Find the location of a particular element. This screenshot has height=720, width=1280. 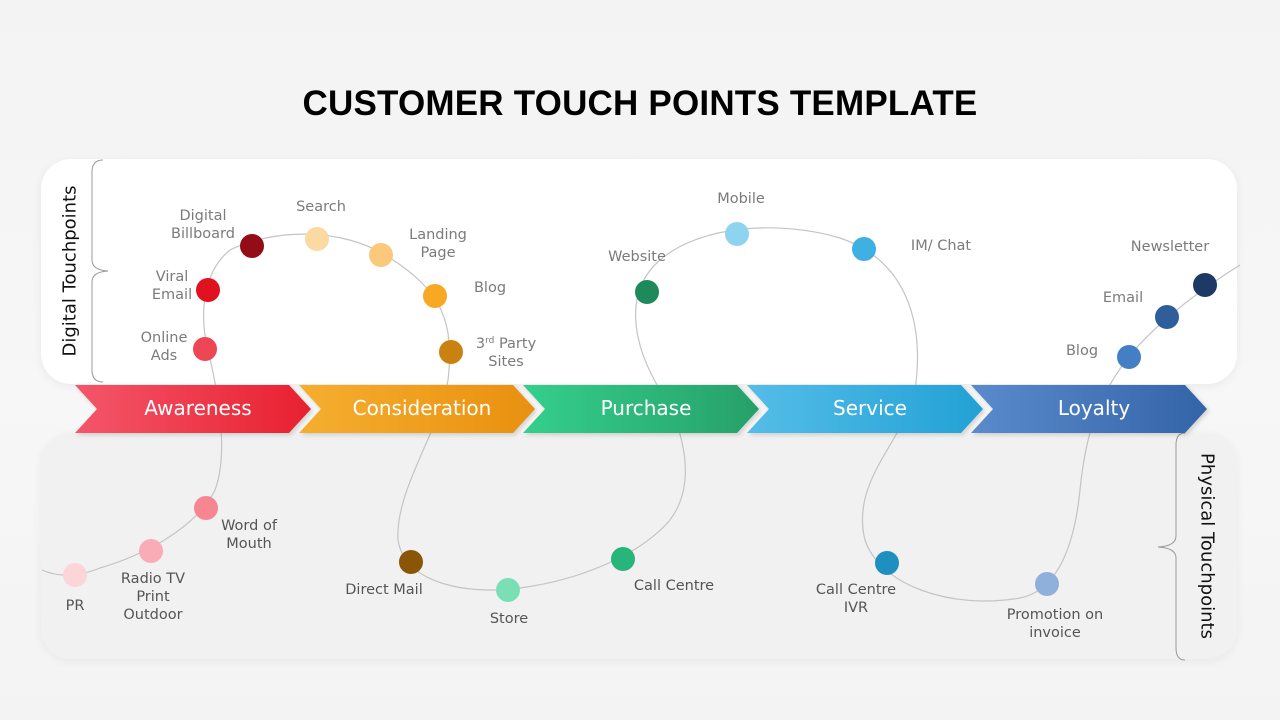

touchpoint-label: Word of Mouth is located at coordinates (249, 535).